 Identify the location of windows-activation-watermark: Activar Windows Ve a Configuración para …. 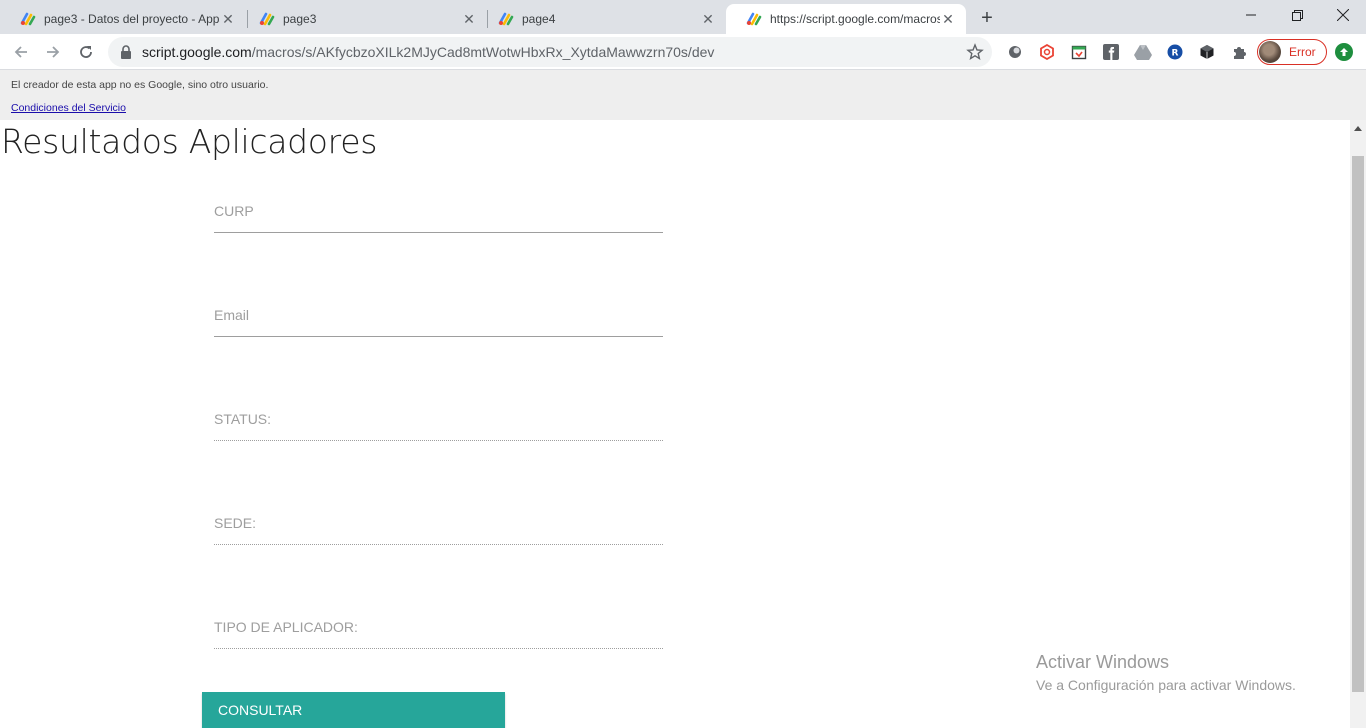
(1166, 672).